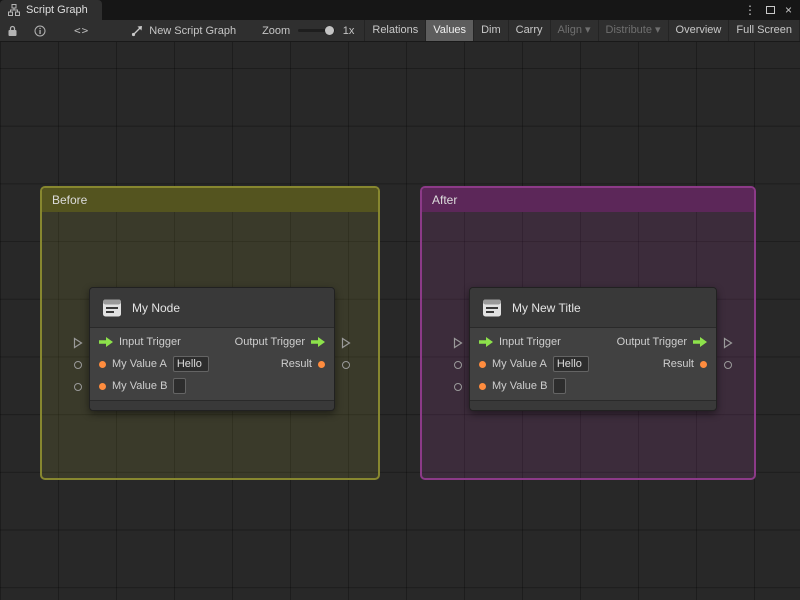 The width and height of the screenshot is (800, 600). What do you see at coordinates (212, 308) in the screenshot?
I see `node-header: My Node` at bounding box center [212, 308].